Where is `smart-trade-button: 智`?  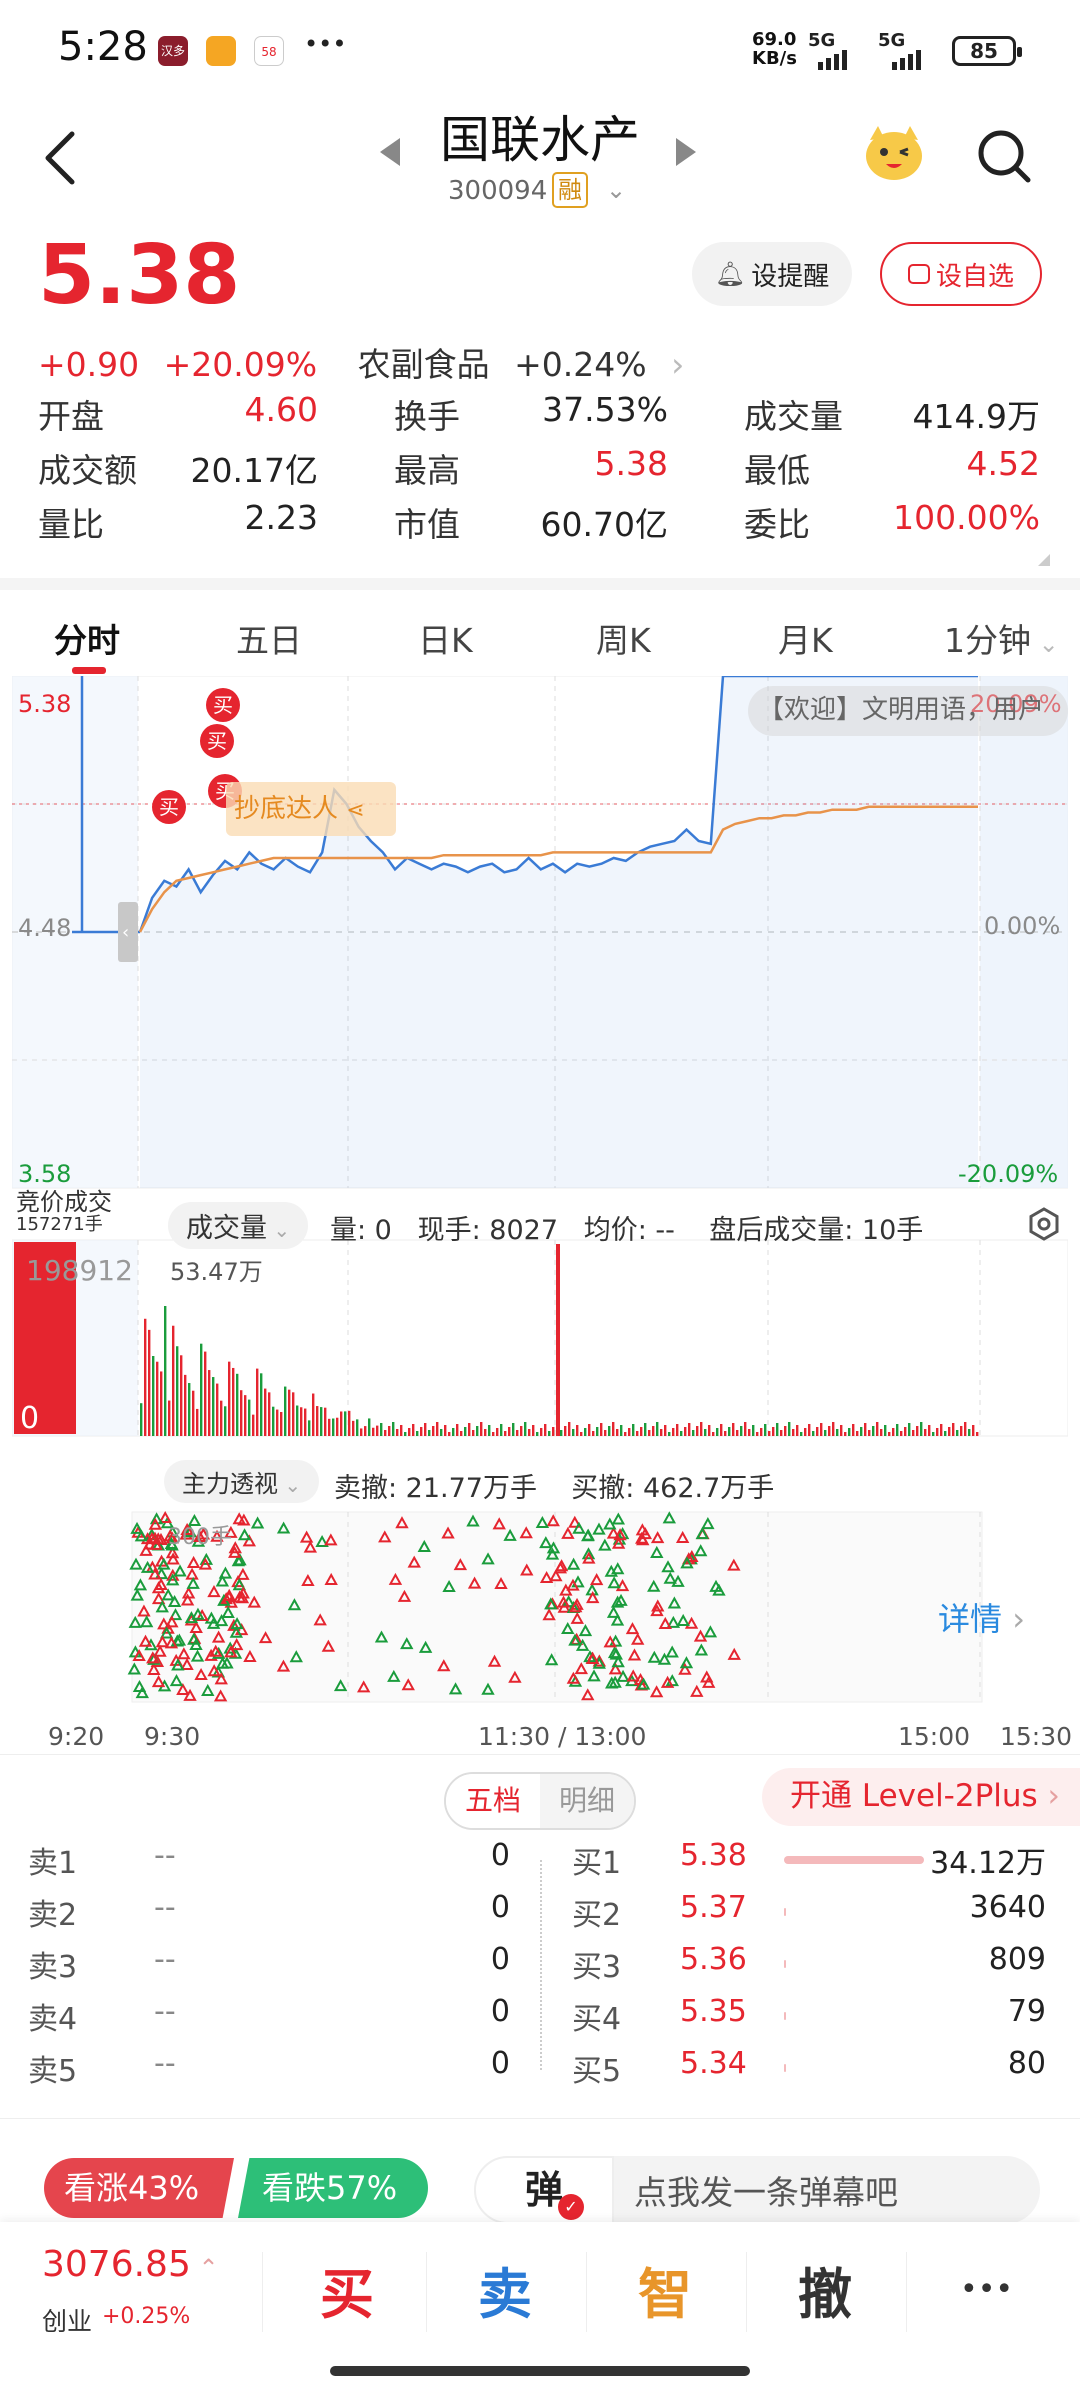 smart-trade-button: 智 is located at coordinates (665, 2289).